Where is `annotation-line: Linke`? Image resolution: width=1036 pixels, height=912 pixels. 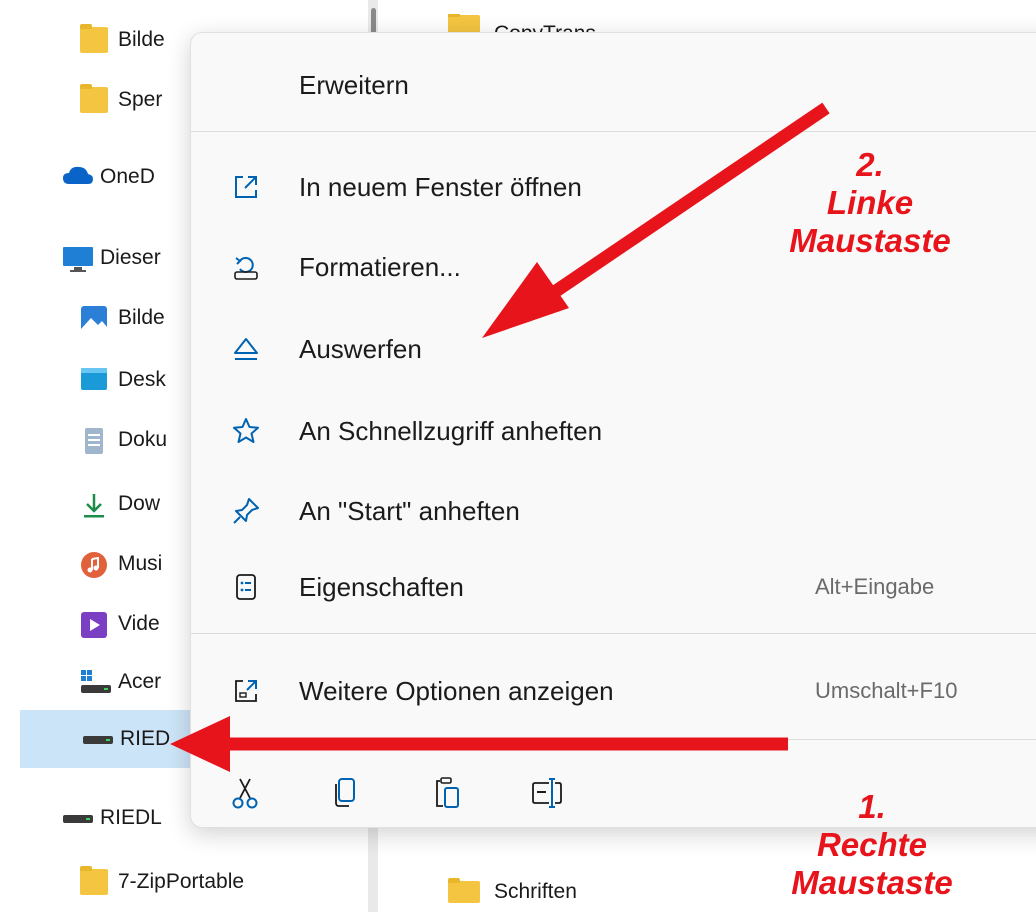 annotation-line: Linke is located at coordinates (870, 202).